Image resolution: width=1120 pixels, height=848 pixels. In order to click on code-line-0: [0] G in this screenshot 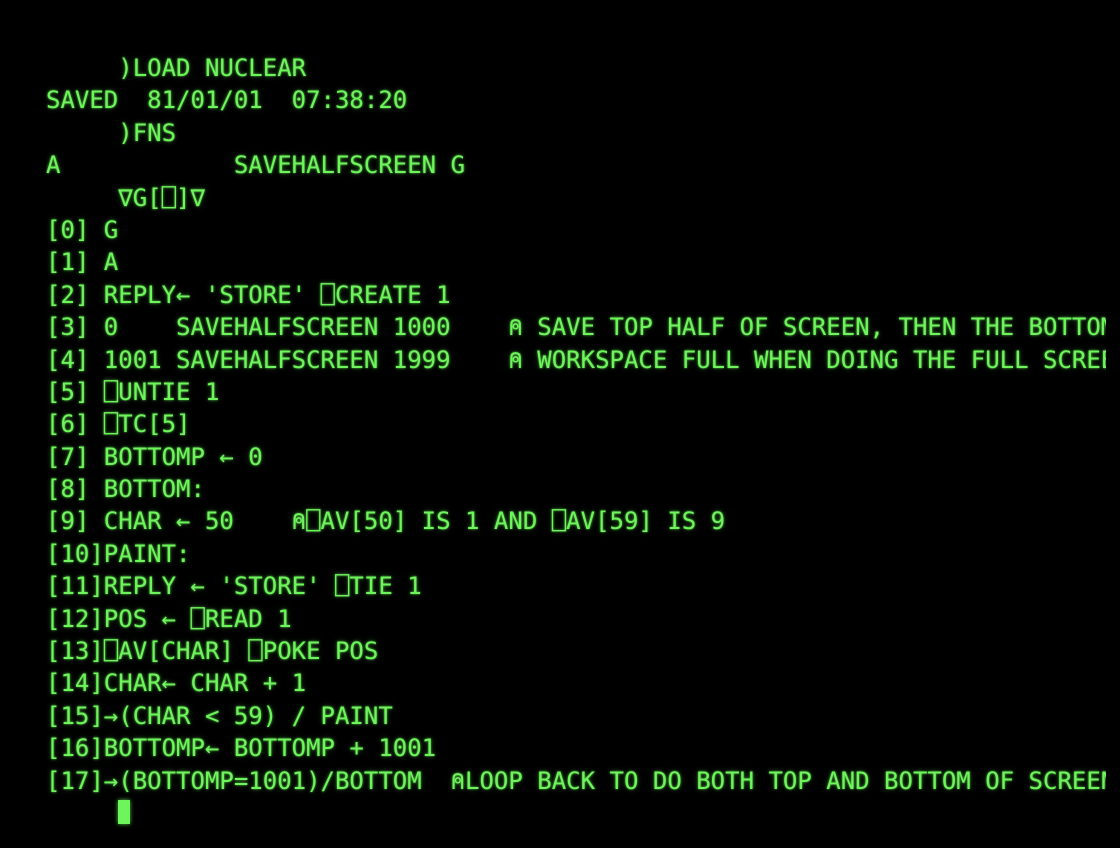, I will do `click(82, 229)`.